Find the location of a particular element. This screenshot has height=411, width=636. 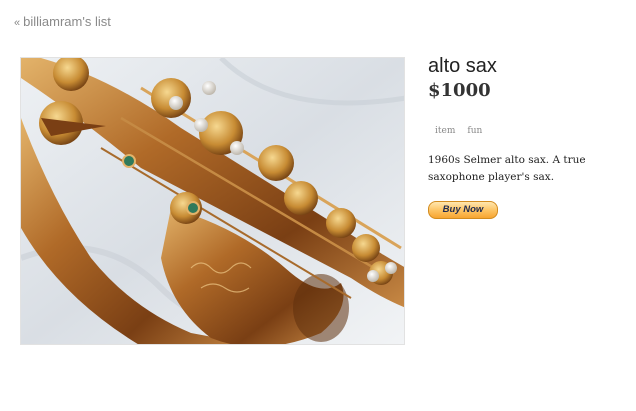

tag-item: item is located at coordinates (445, 131).